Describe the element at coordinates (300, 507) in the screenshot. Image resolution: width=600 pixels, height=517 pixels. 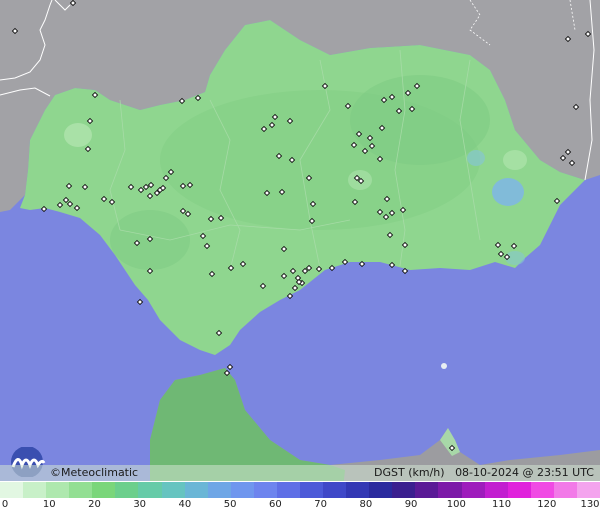
I see `legend-labels: 0 10 20 30 40 50 60 70 80 90 100 110 120 130` at that location.